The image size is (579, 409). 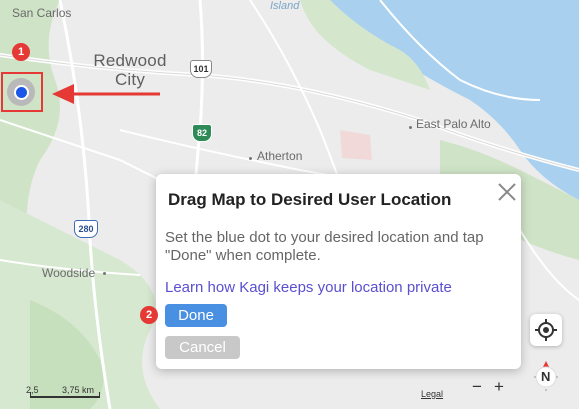 I want to click on close-button, so click(x=507, y=192).